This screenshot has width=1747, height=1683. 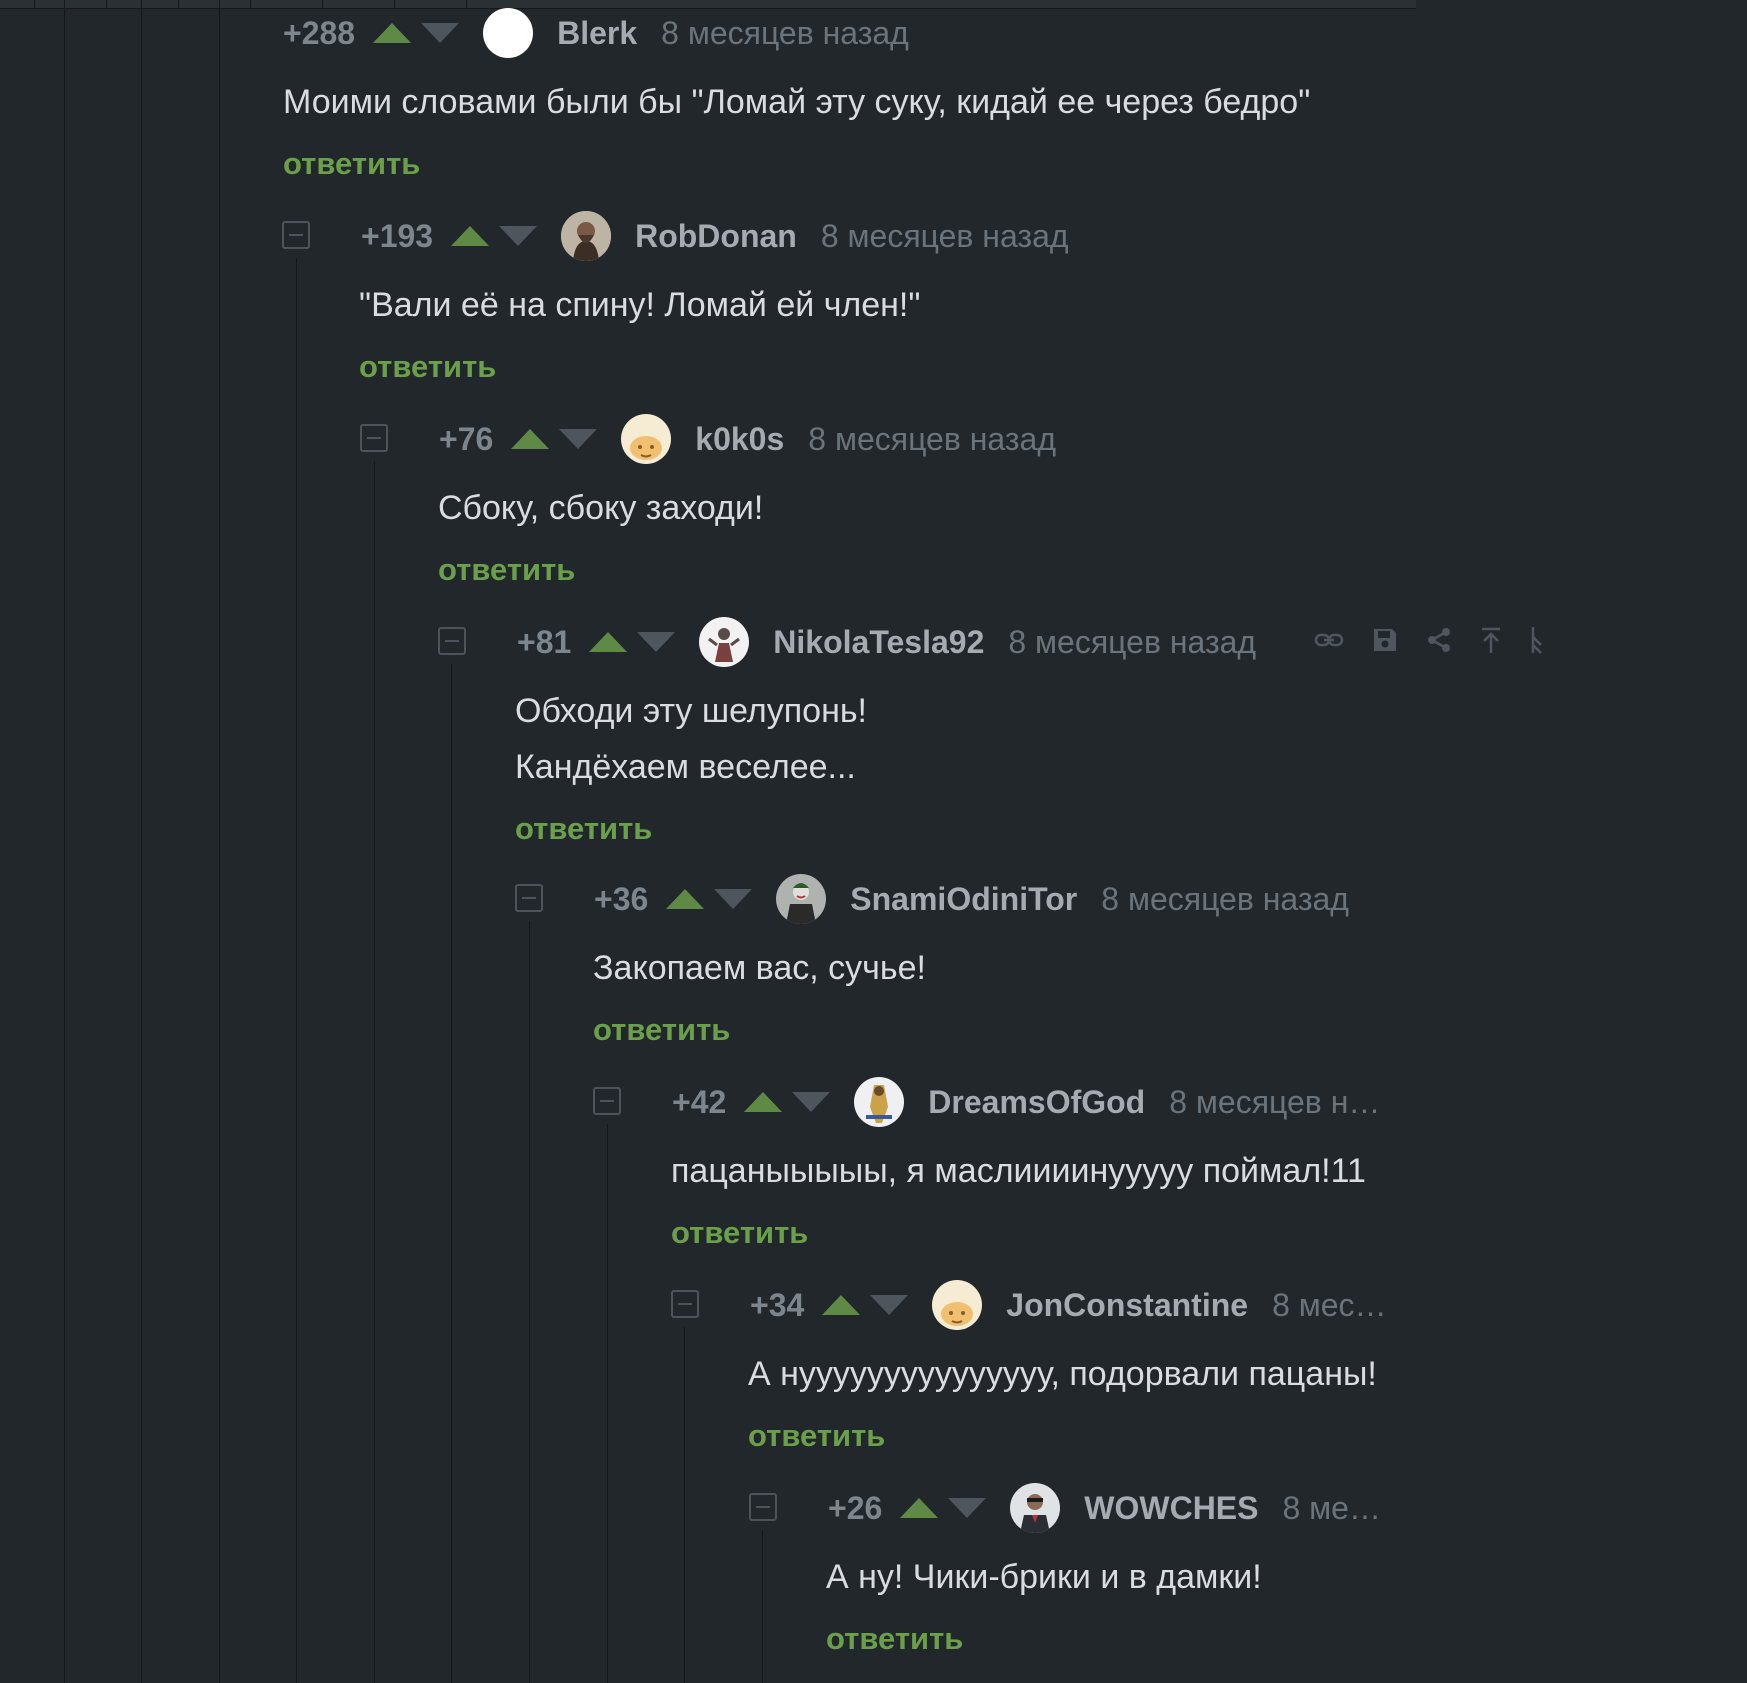 I want to click on comment-header: +36 SnamiOdiniTor 8 месяцев назад, so click(x=1170, y=899).